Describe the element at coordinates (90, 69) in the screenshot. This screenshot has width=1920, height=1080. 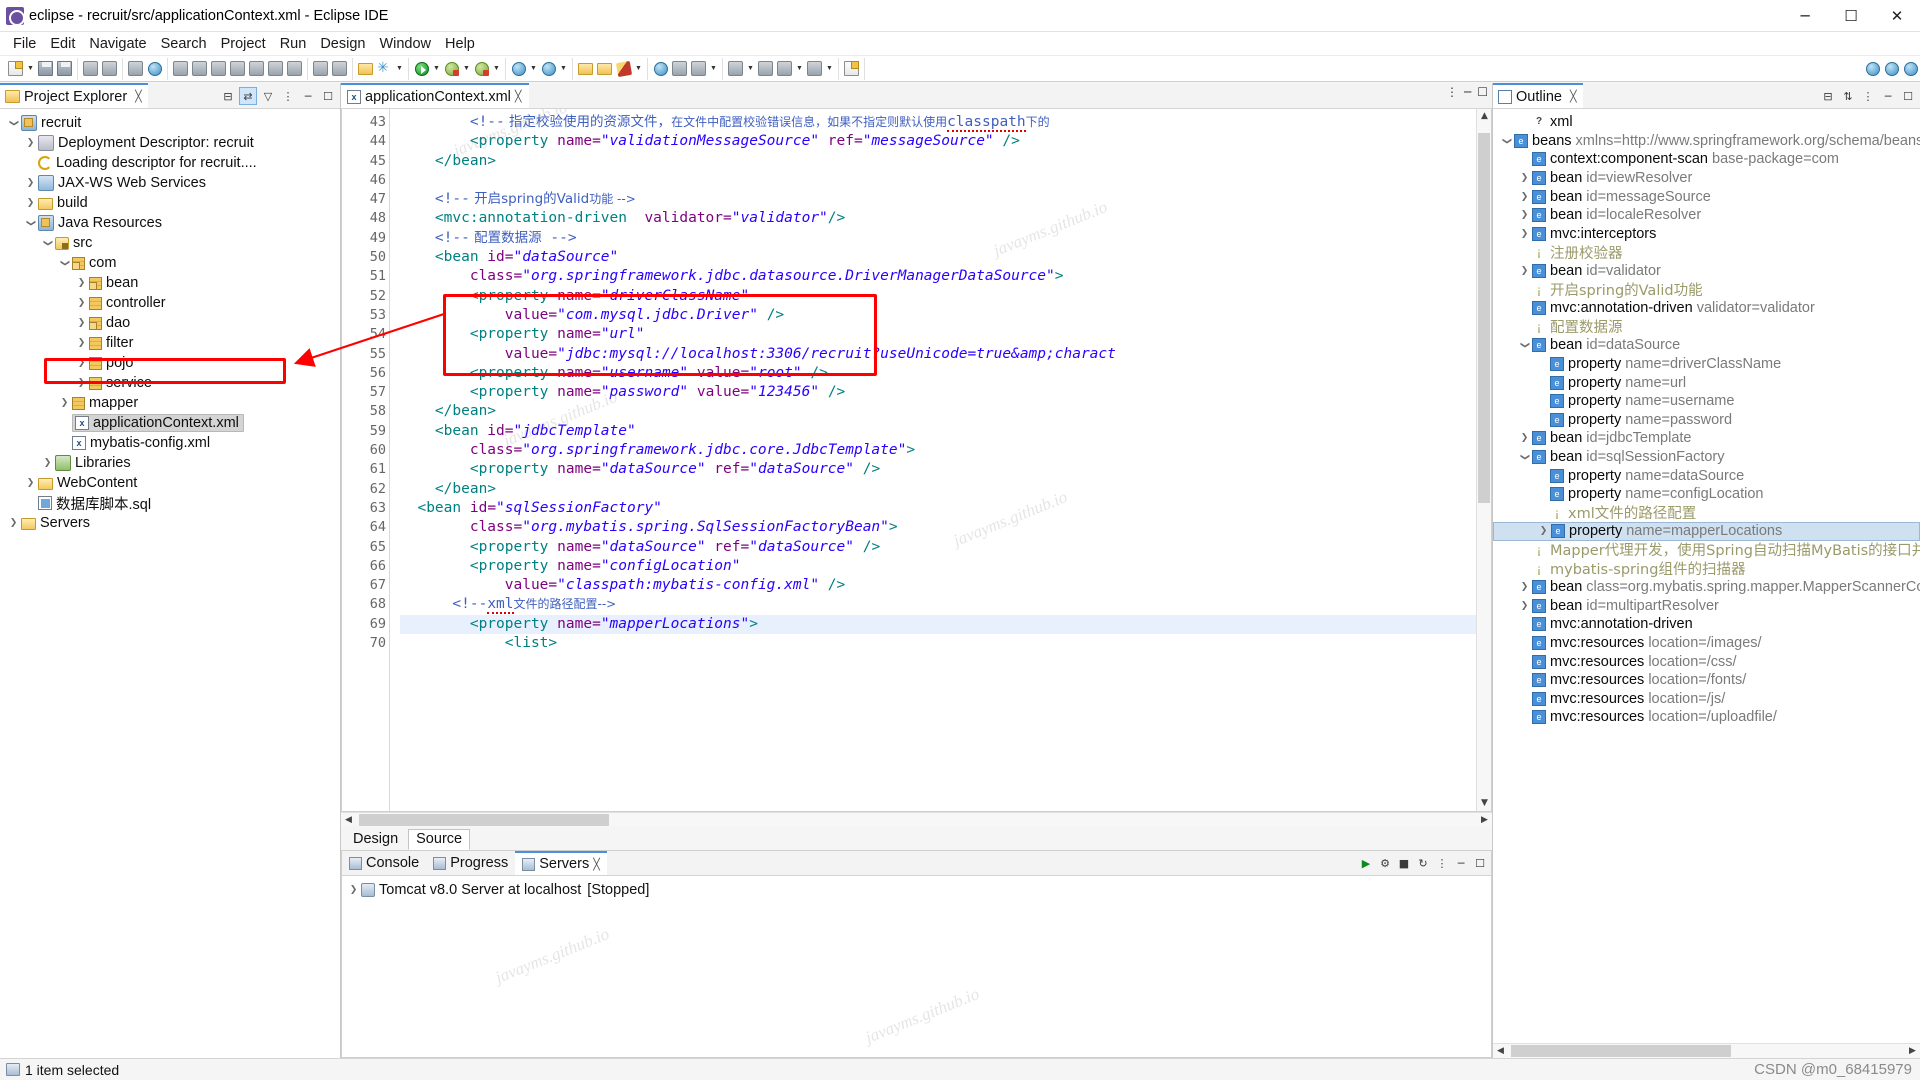
I see `validate-button` at that location.